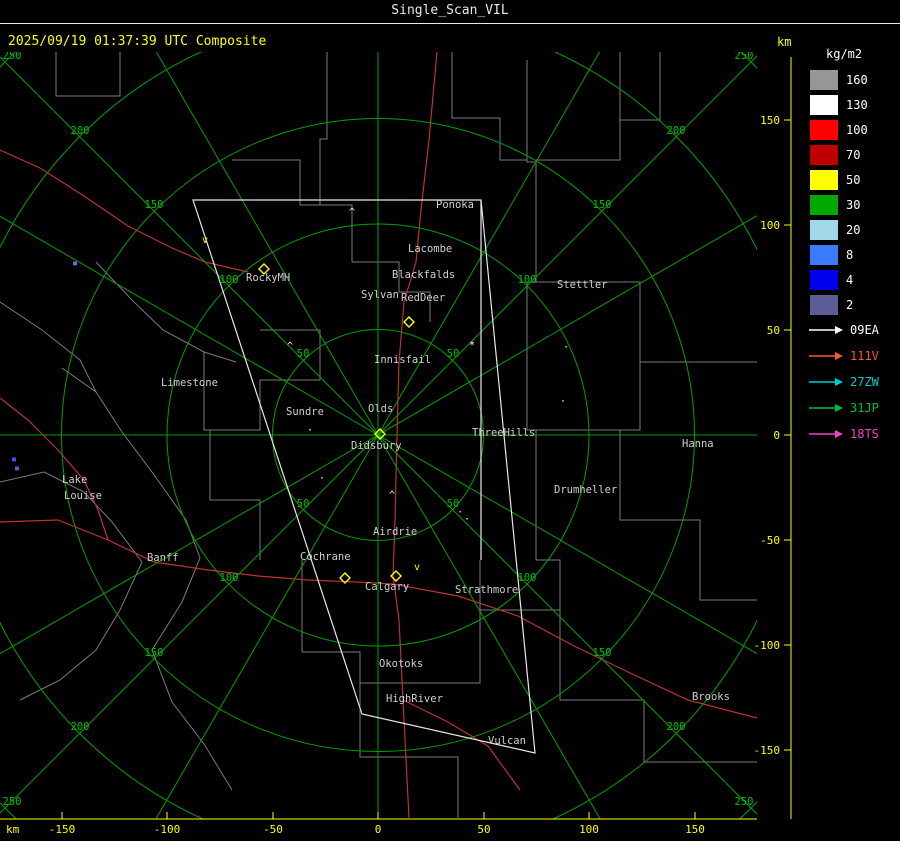 The image size is (900, 841). What do you see at coordinates (402, 360) in the screenshot?
I see `city-label: Innisfail` at bounding box center [402, 360].